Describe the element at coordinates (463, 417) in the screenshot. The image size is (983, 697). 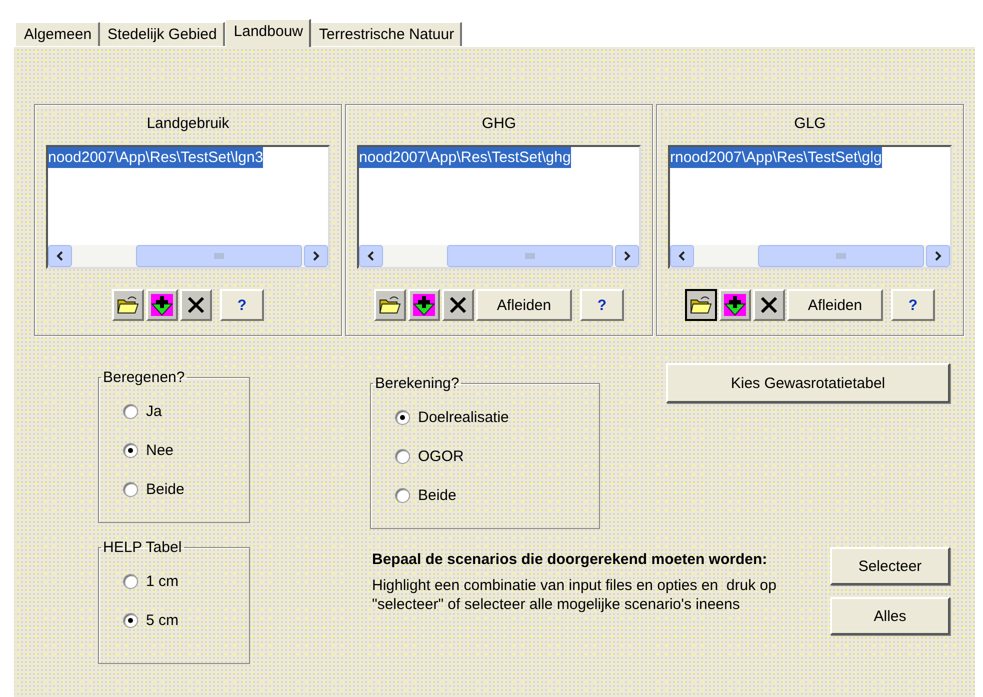
I see `radio-label: Doelrealisatie` at that location.